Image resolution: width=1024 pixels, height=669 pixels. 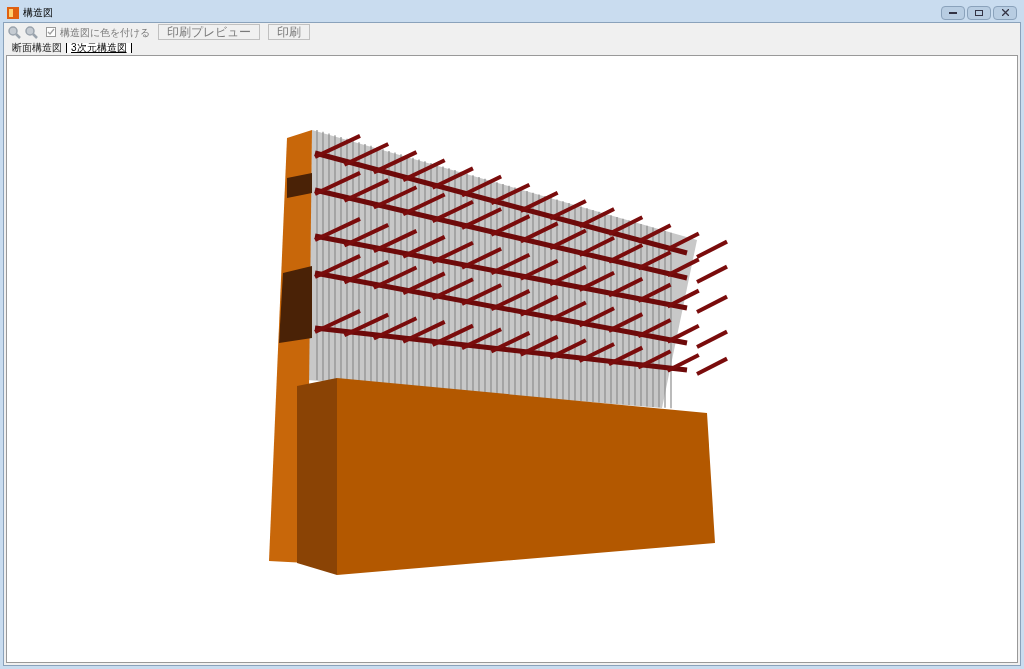 I want to click on close-icon, so click(x=1005, y=12).